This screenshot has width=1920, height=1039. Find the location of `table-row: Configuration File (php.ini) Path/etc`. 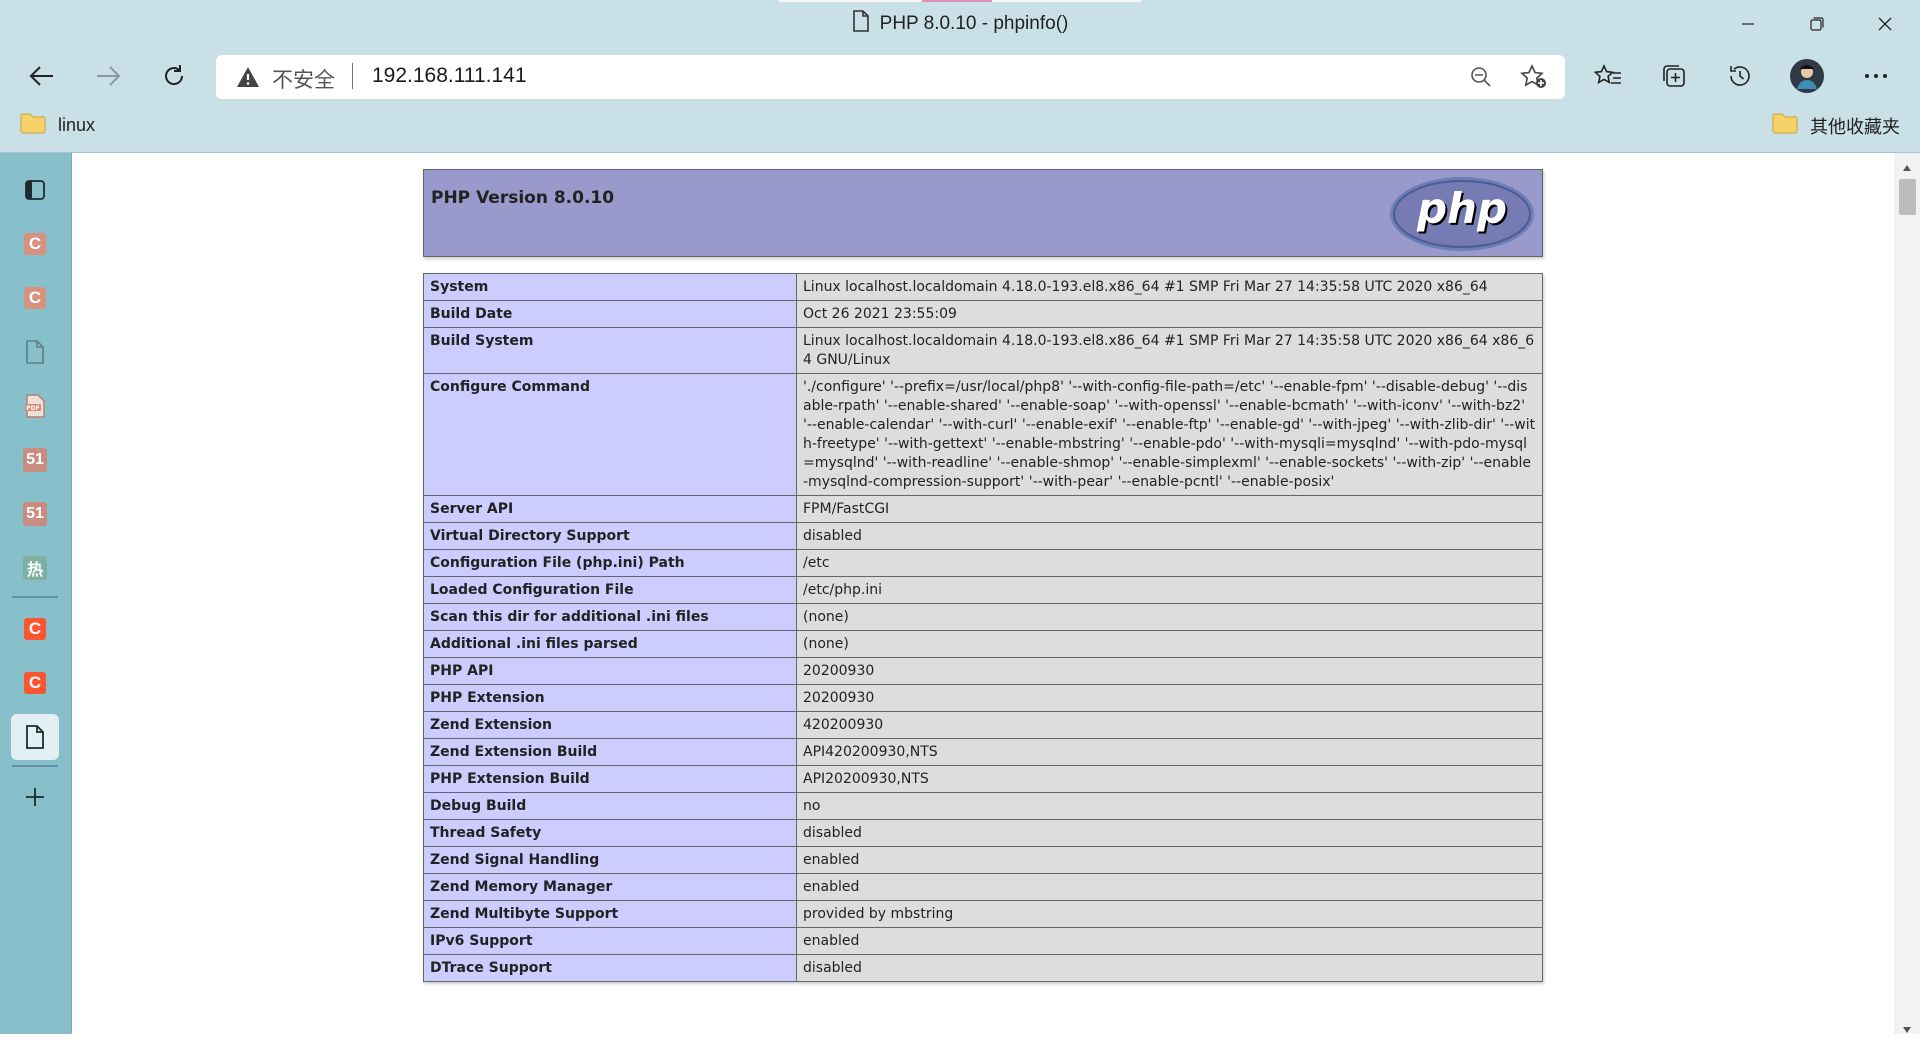

table-row: Configuration File (php.ini) Path/etc is located at coordinates (983, 563).